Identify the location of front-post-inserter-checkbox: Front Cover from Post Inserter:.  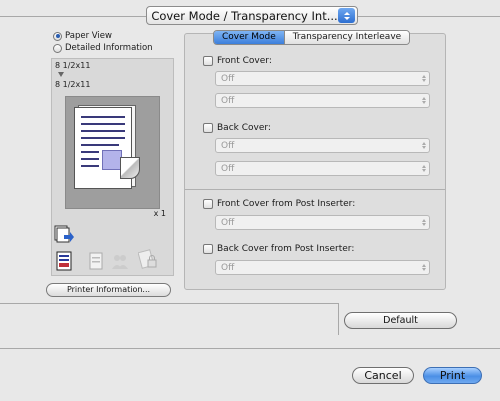
(279, 204).